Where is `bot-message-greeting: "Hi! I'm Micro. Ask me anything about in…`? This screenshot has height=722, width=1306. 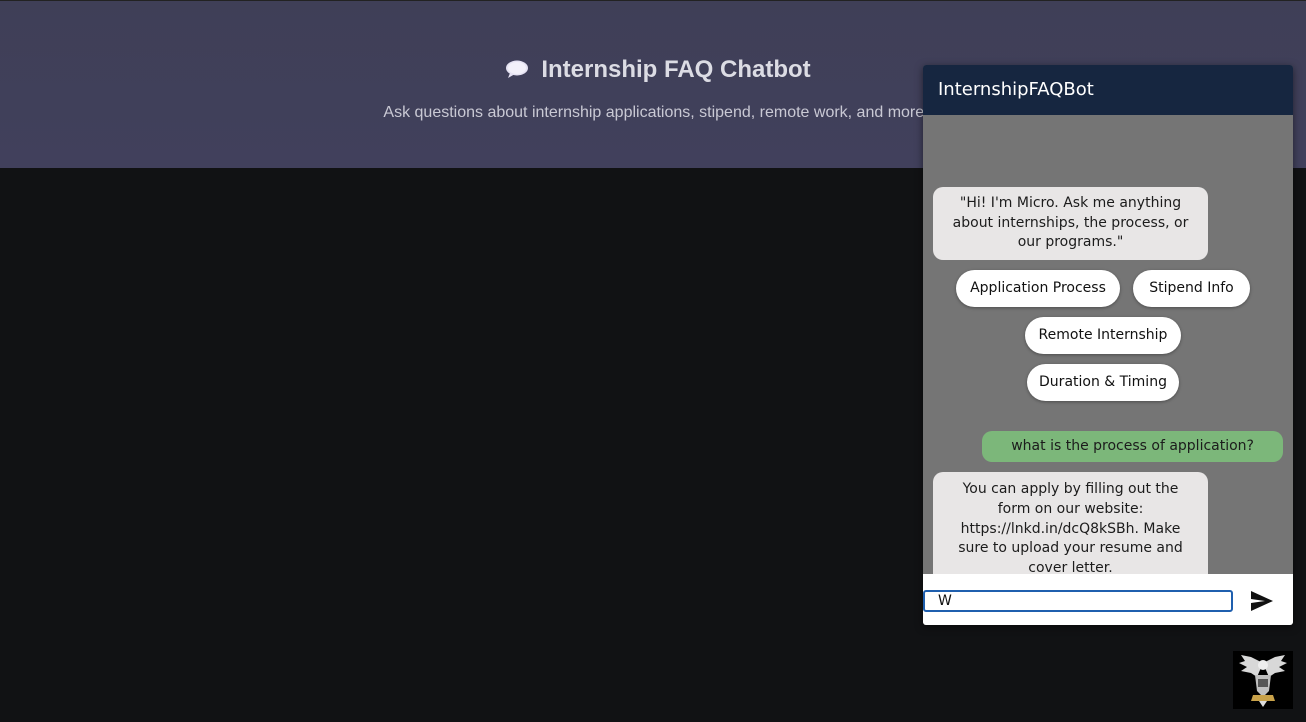
bot-message-greeting: "Hi! I'm Micro. Ask me anything about in… is located at coordinates (1070, 223).